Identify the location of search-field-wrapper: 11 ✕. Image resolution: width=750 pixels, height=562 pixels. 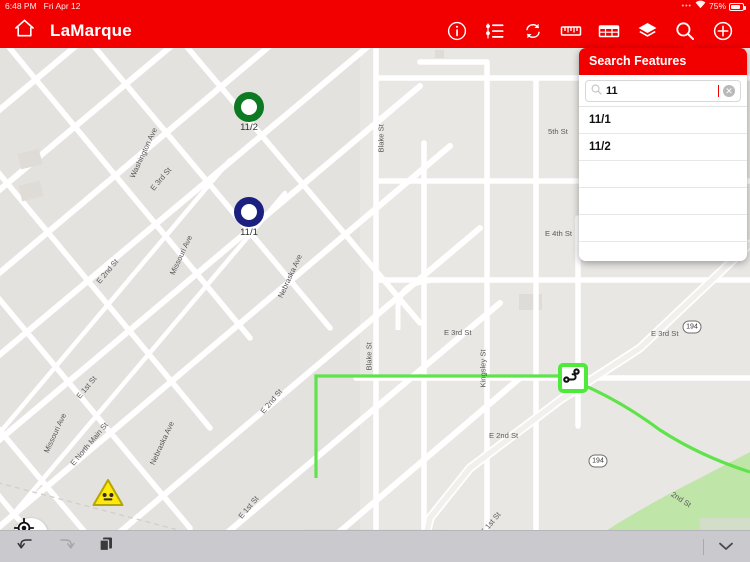
(663, 90).